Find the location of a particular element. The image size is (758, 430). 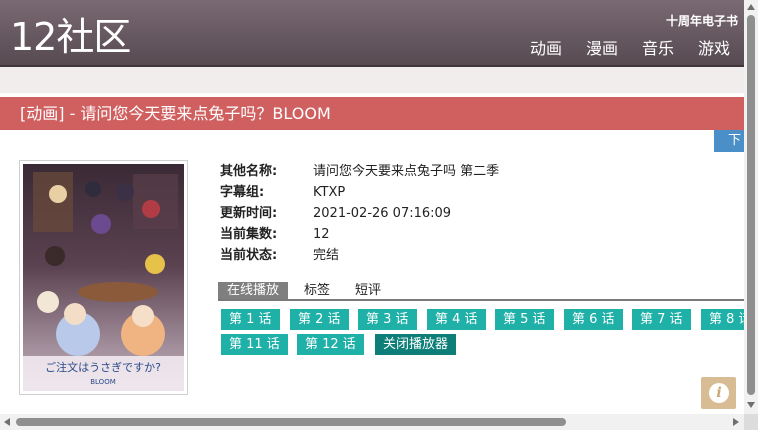

horizontal-scroll-thumb is located at coordinates (291, 422).